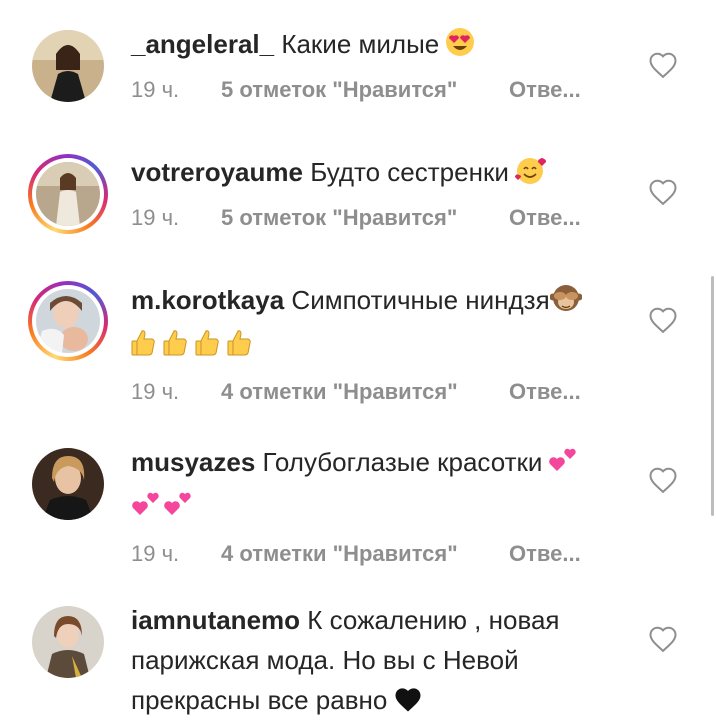 The height and width of the screenshot is (724, 716). I want to click on see-no-evil-monkey-icon, so click(566, 303).